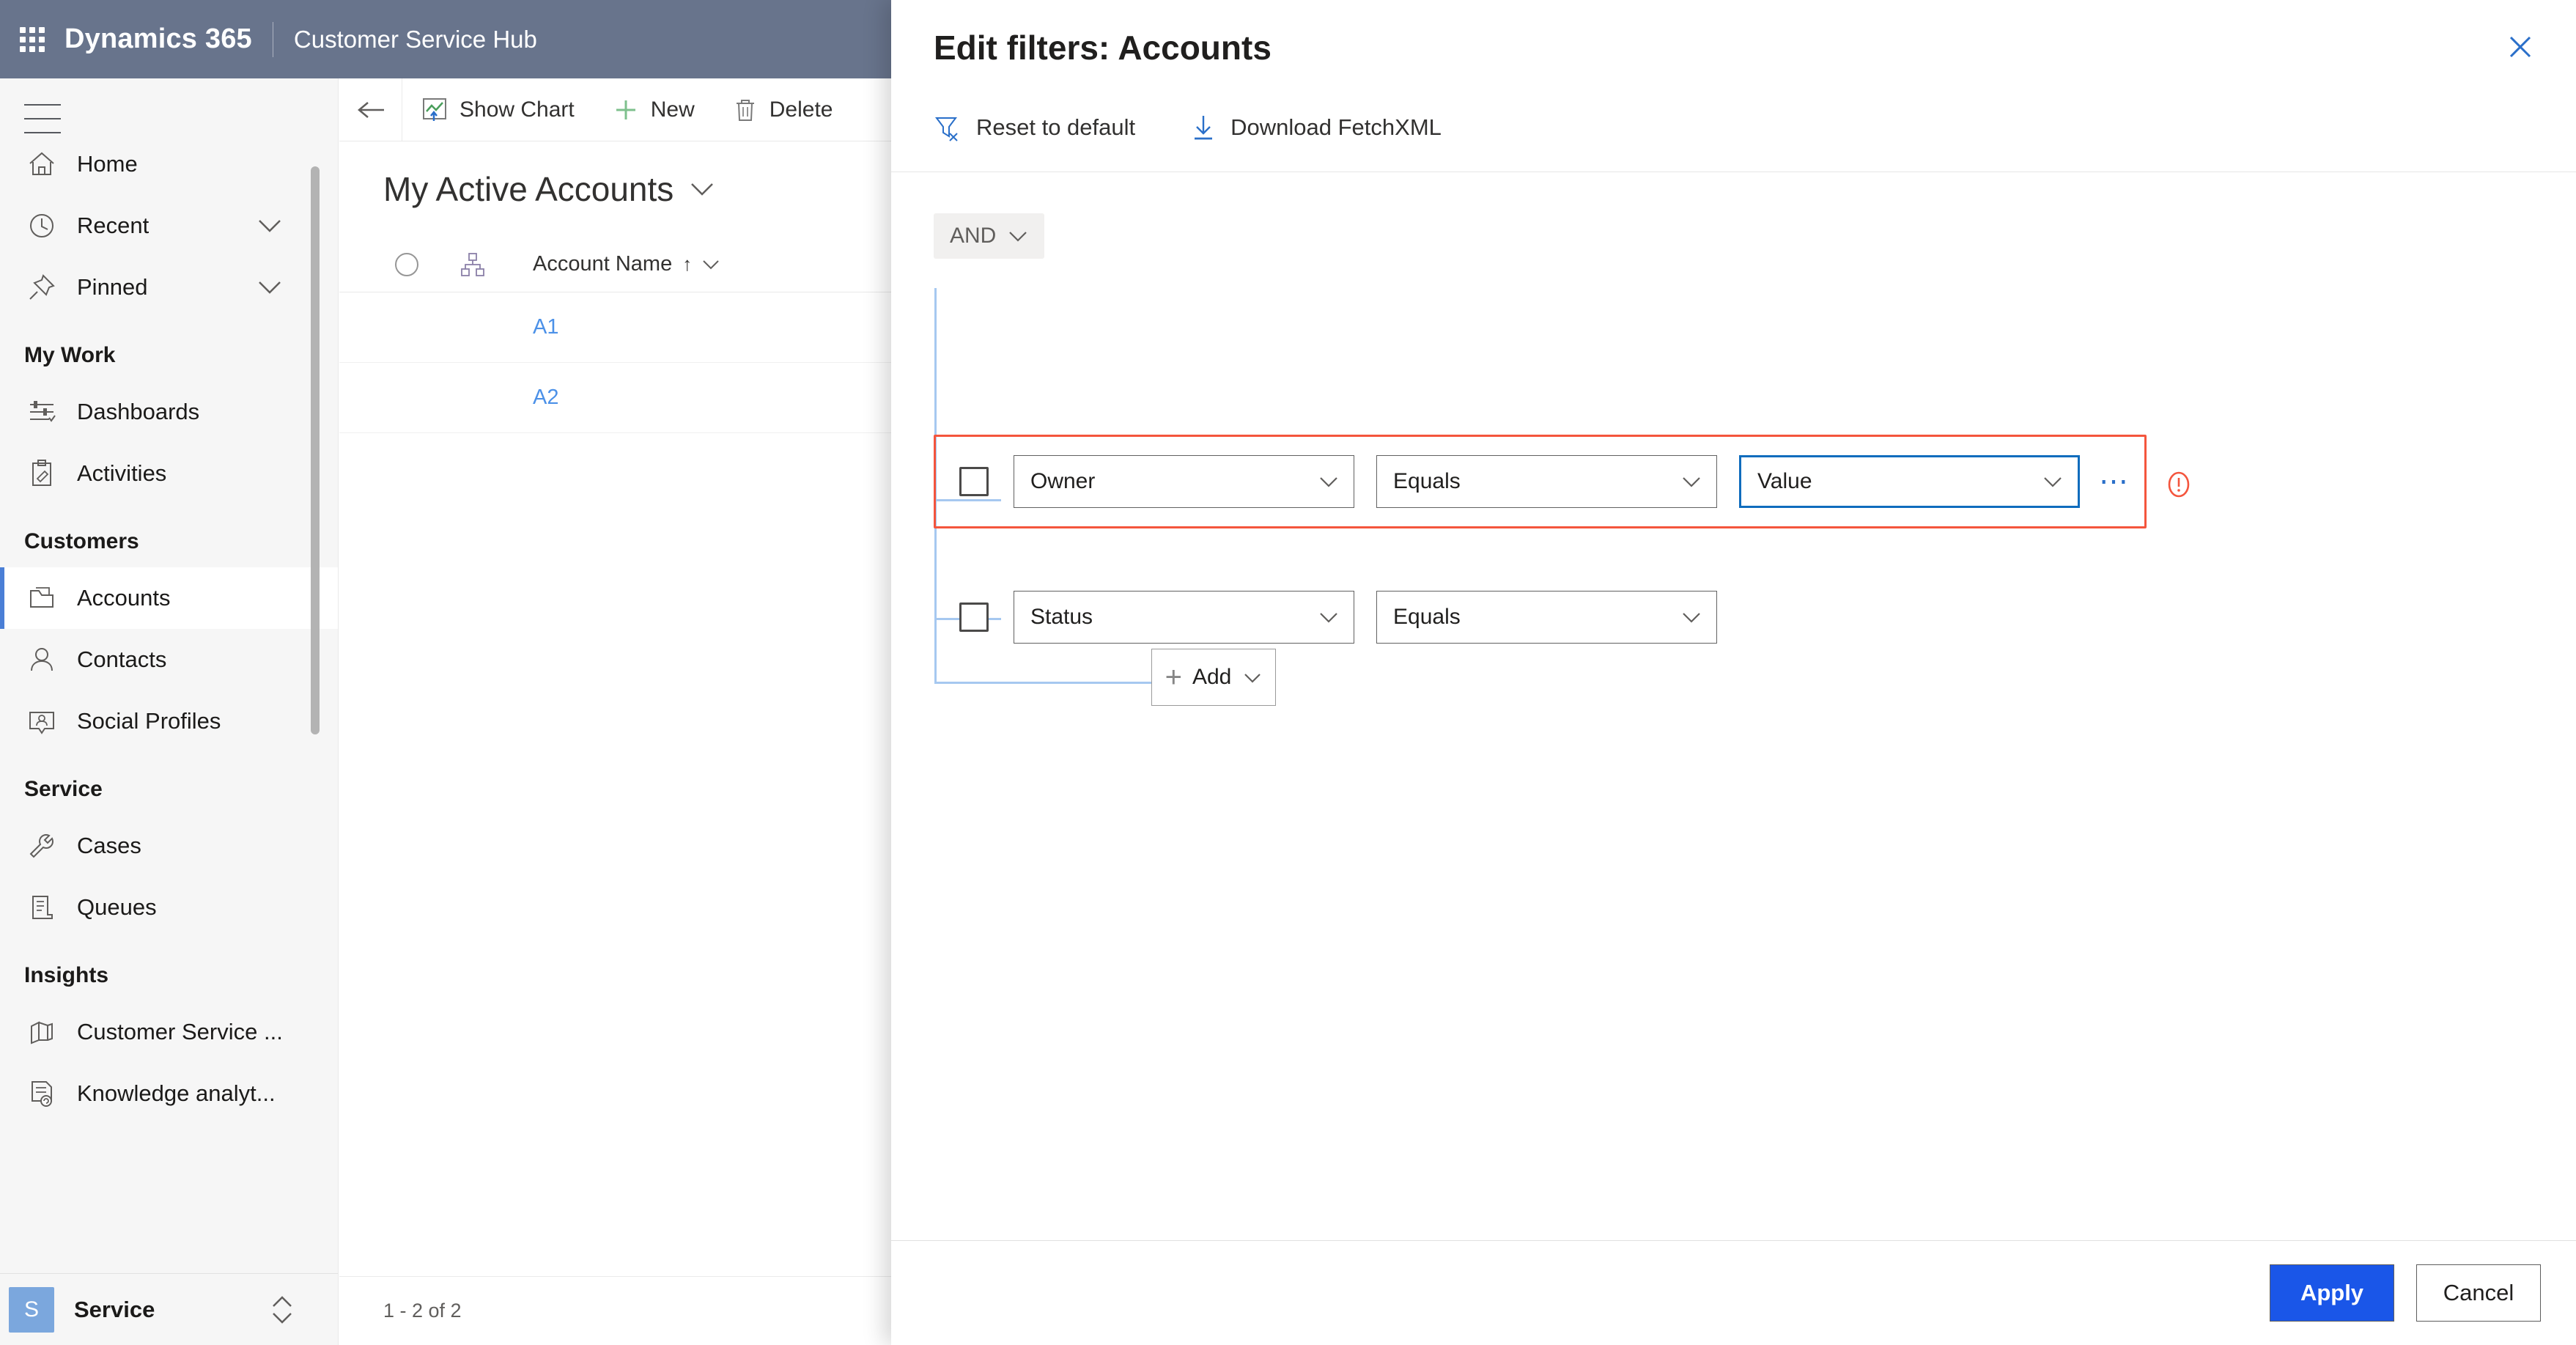 The width and height of the screenshot is (2576, 1345). Describe the element at coordinates (109, 846) in the screenshot. I see `sidebar-item-label: Cases` at that location.